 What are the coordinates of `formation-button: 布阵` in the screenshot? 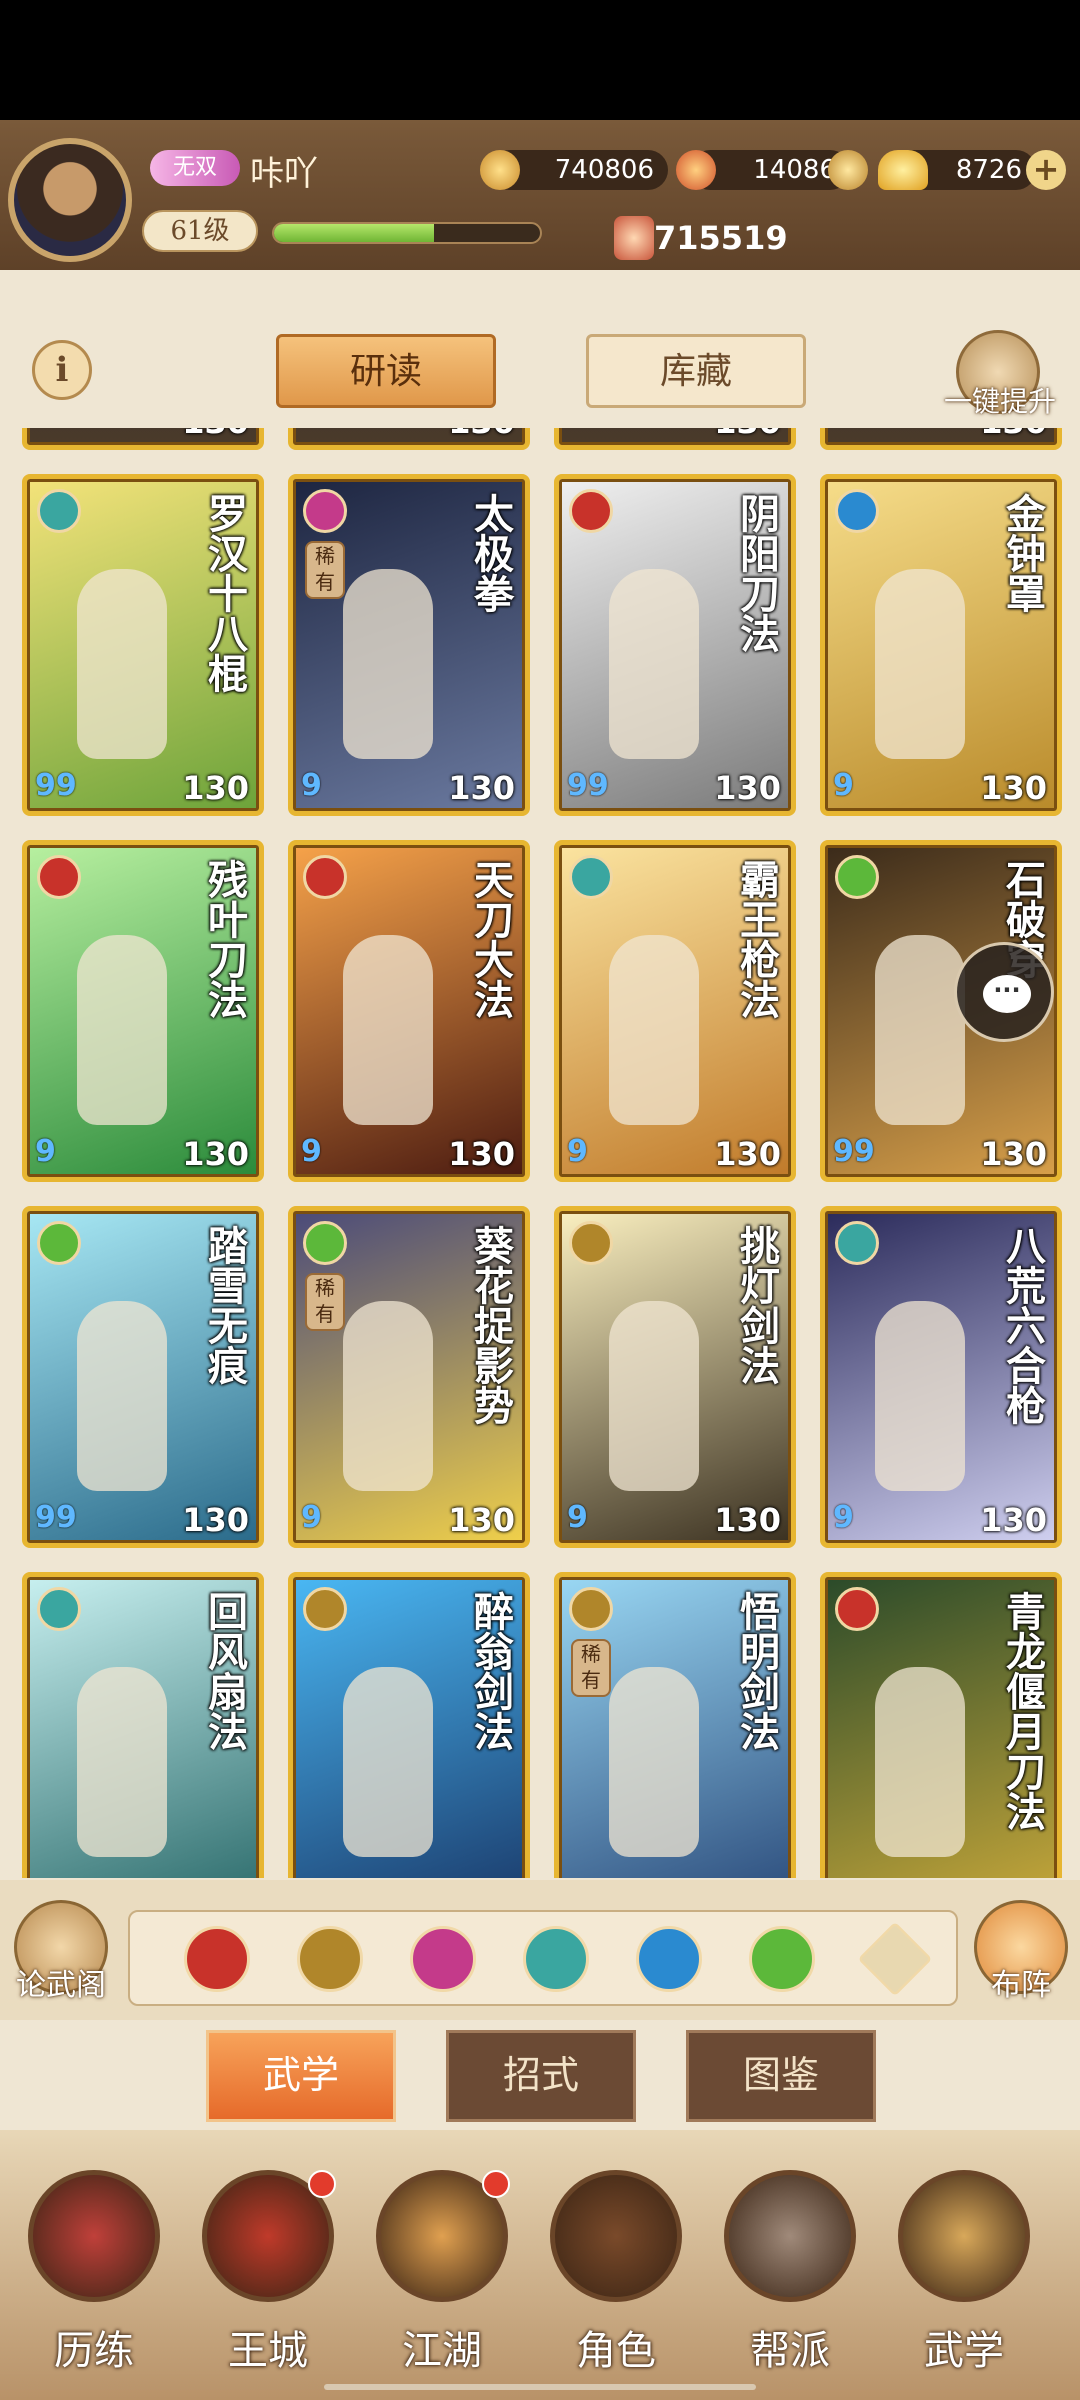 It's located at (1021, 1955).